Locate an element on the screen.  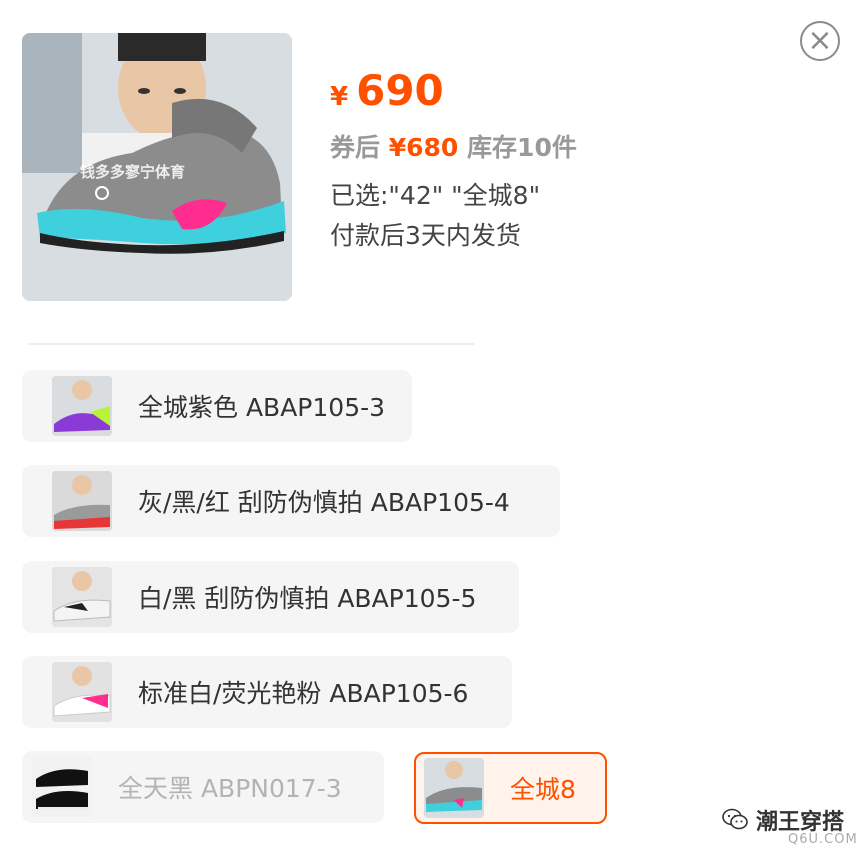
selected-spec-text: 已选:"42" "全城8" is located at coordinates (435, 195).